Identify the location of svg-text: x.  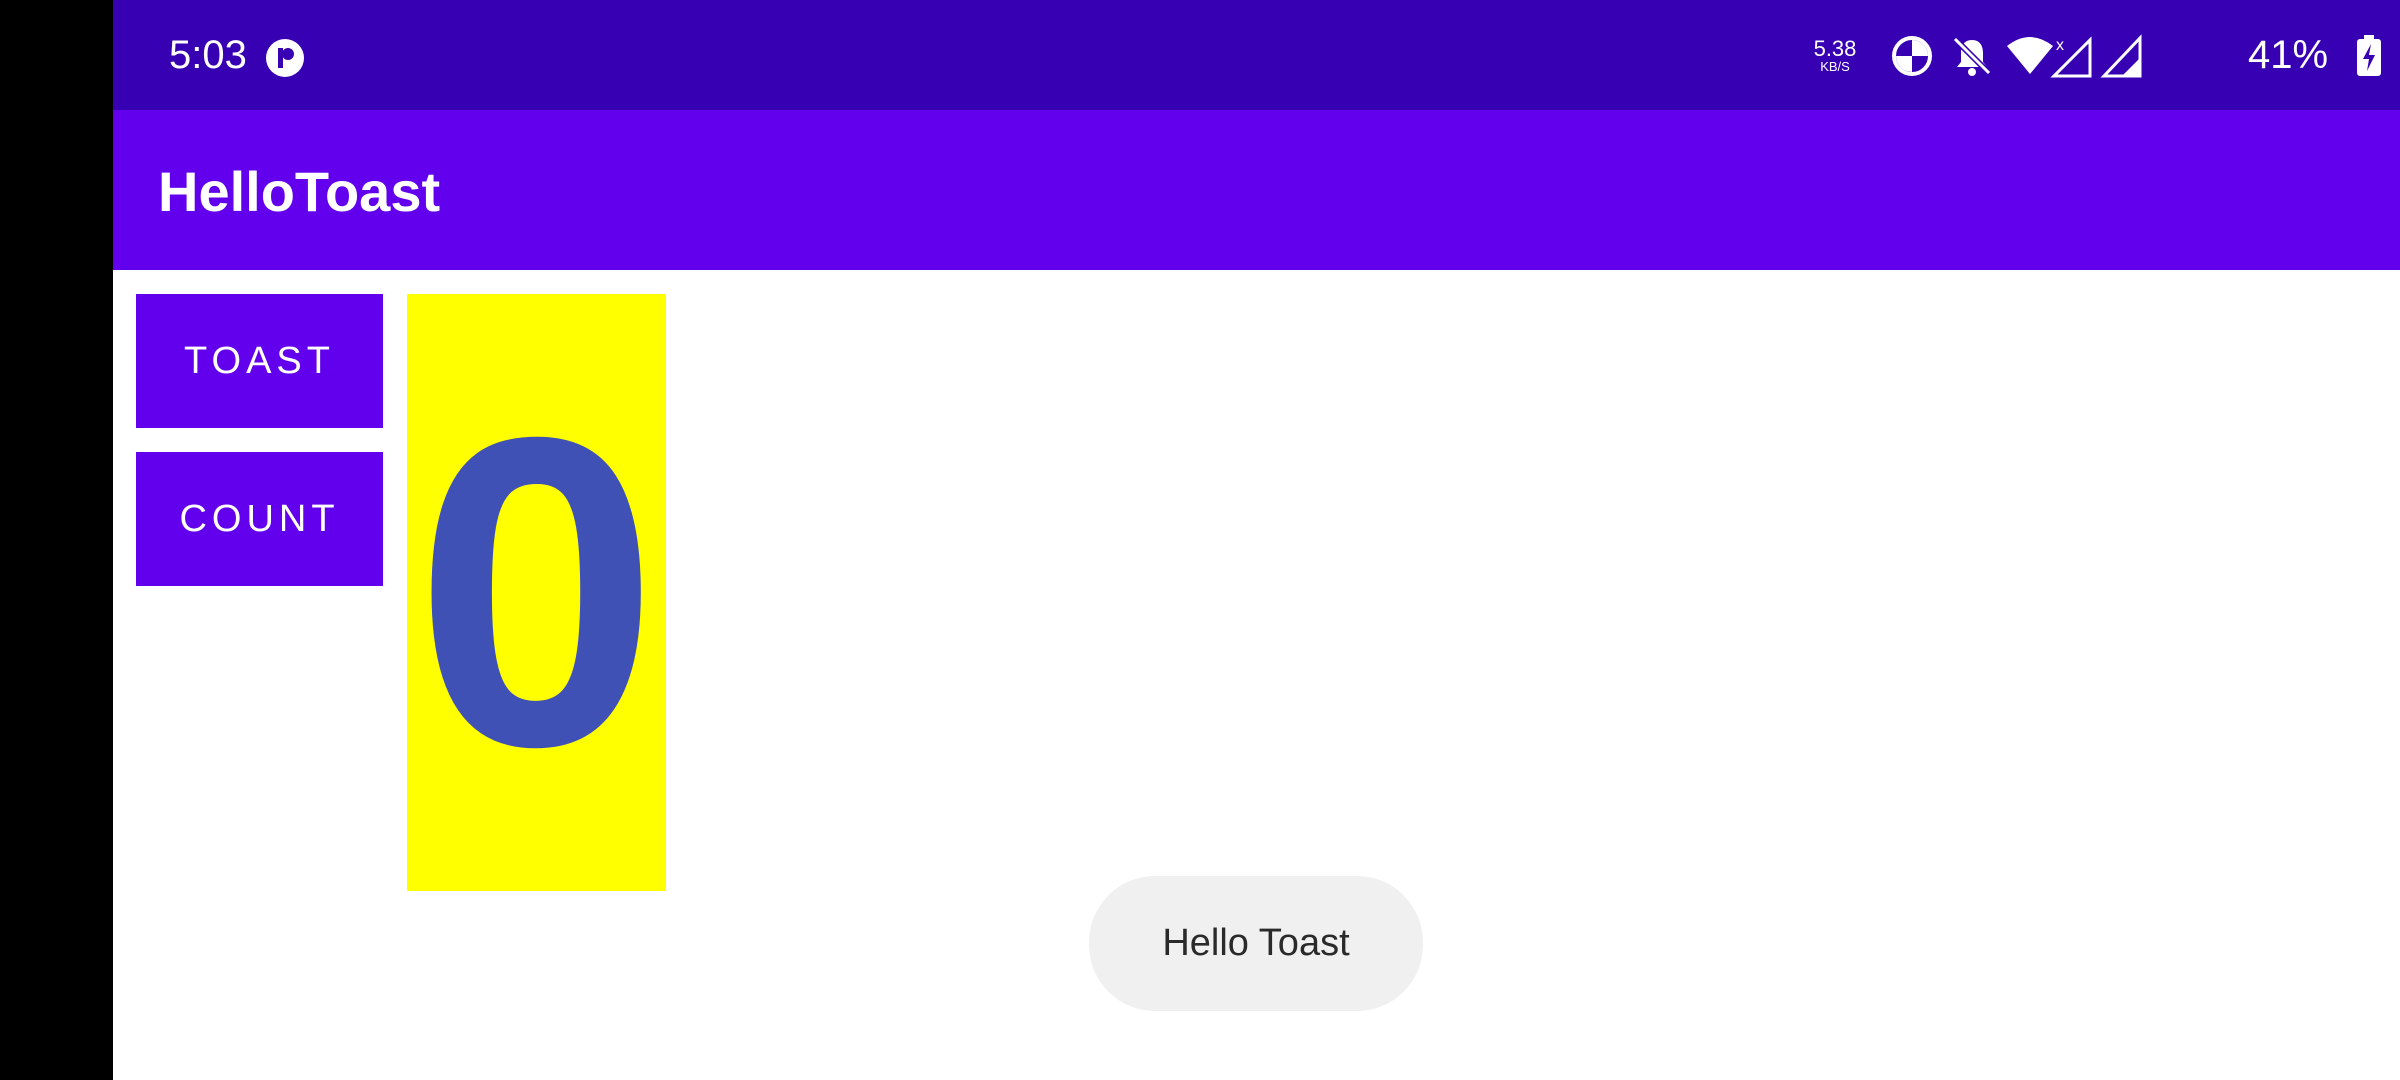
(2060, 45).